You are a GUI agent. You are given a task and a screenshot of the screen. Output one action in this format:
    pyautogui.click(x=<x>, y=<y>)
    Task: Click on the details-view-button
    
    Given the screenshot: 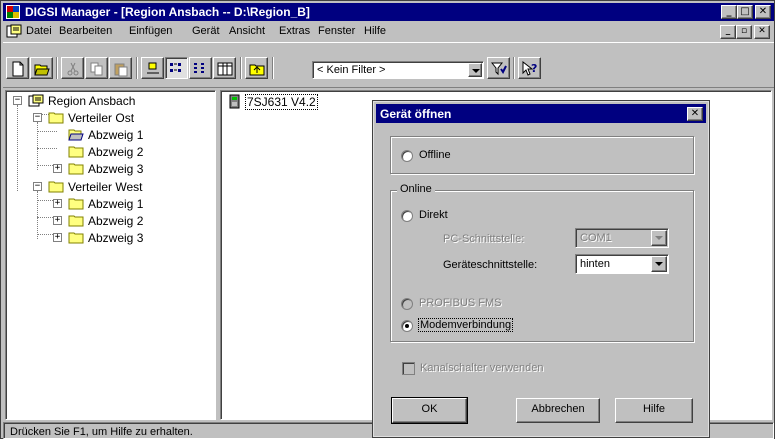 What is the action you would take?
    pyautogui.click(x=224, y=68)
    